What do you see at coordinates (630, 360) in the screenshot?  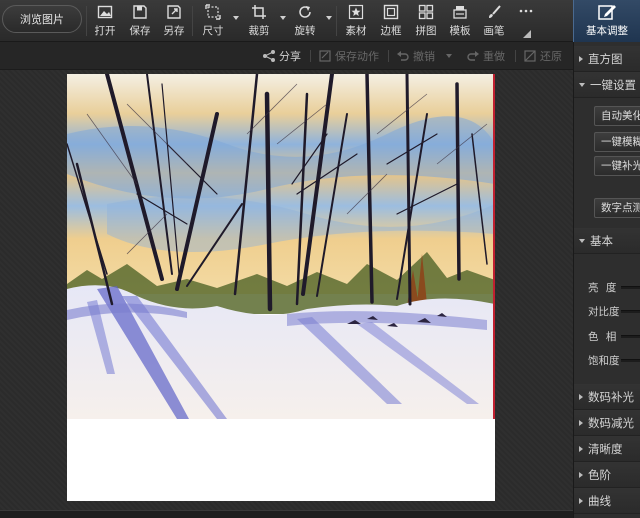 I see `saturation-track` at bounding box center [630, 360].